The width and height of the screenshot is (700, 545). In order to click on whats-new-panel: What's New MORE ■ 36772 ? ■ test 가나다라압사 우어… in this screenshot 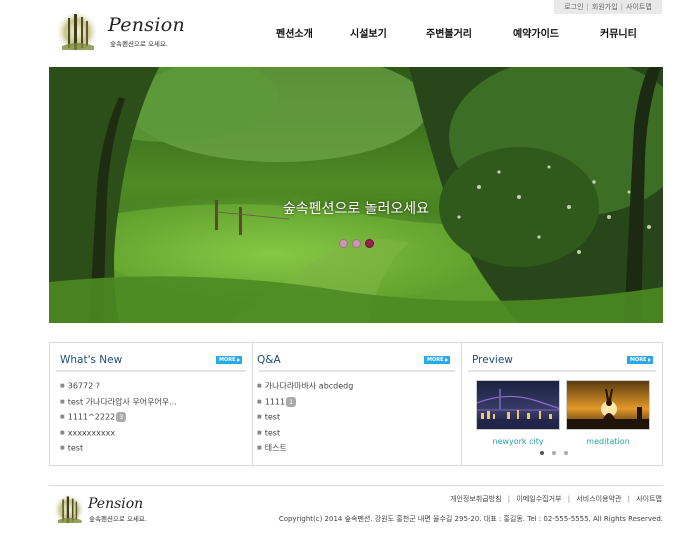, I will do `click(151, 404)`.